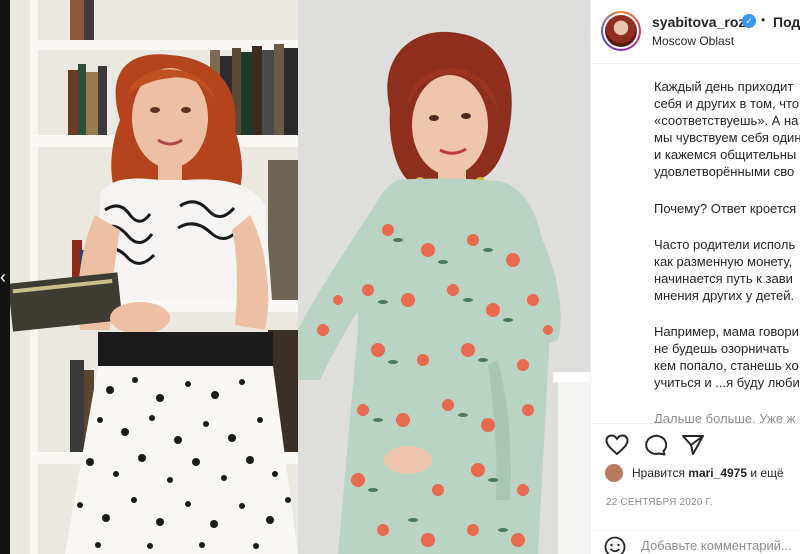  I want to click on avatar-image, so click(621, 31).